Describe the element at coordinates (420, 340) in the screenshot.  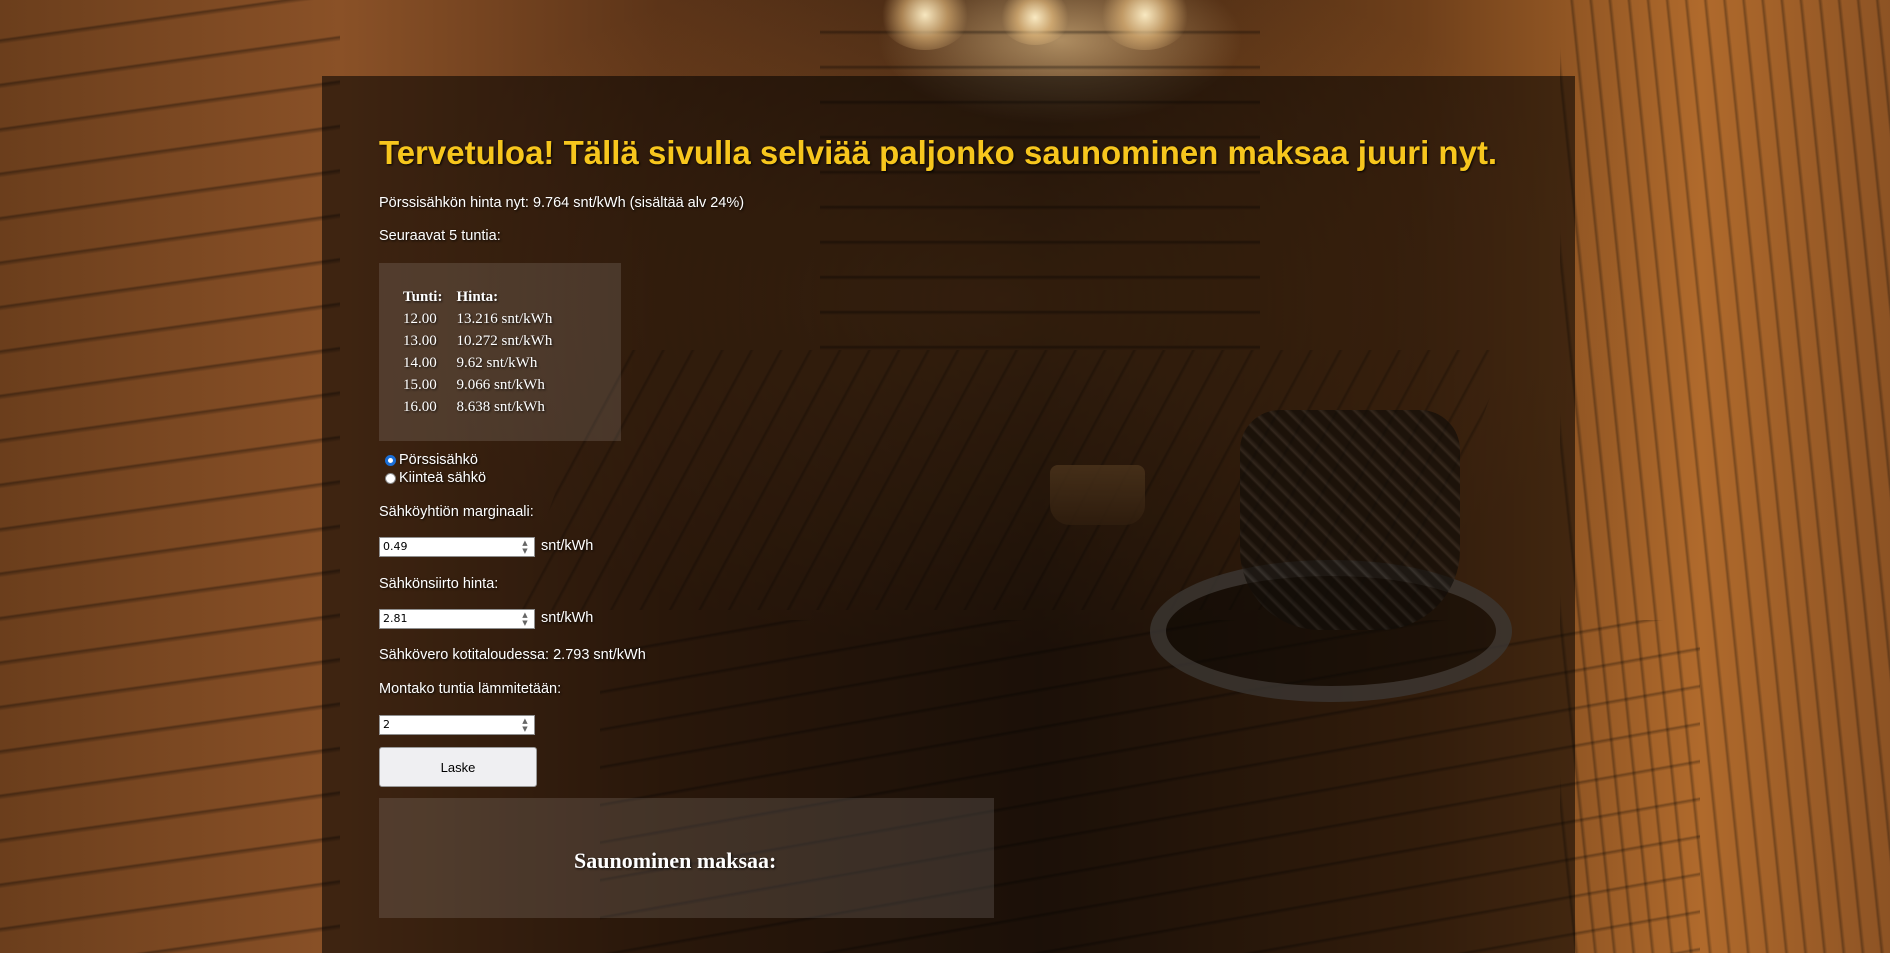
I see `hour-cell: 13.00` at that location.